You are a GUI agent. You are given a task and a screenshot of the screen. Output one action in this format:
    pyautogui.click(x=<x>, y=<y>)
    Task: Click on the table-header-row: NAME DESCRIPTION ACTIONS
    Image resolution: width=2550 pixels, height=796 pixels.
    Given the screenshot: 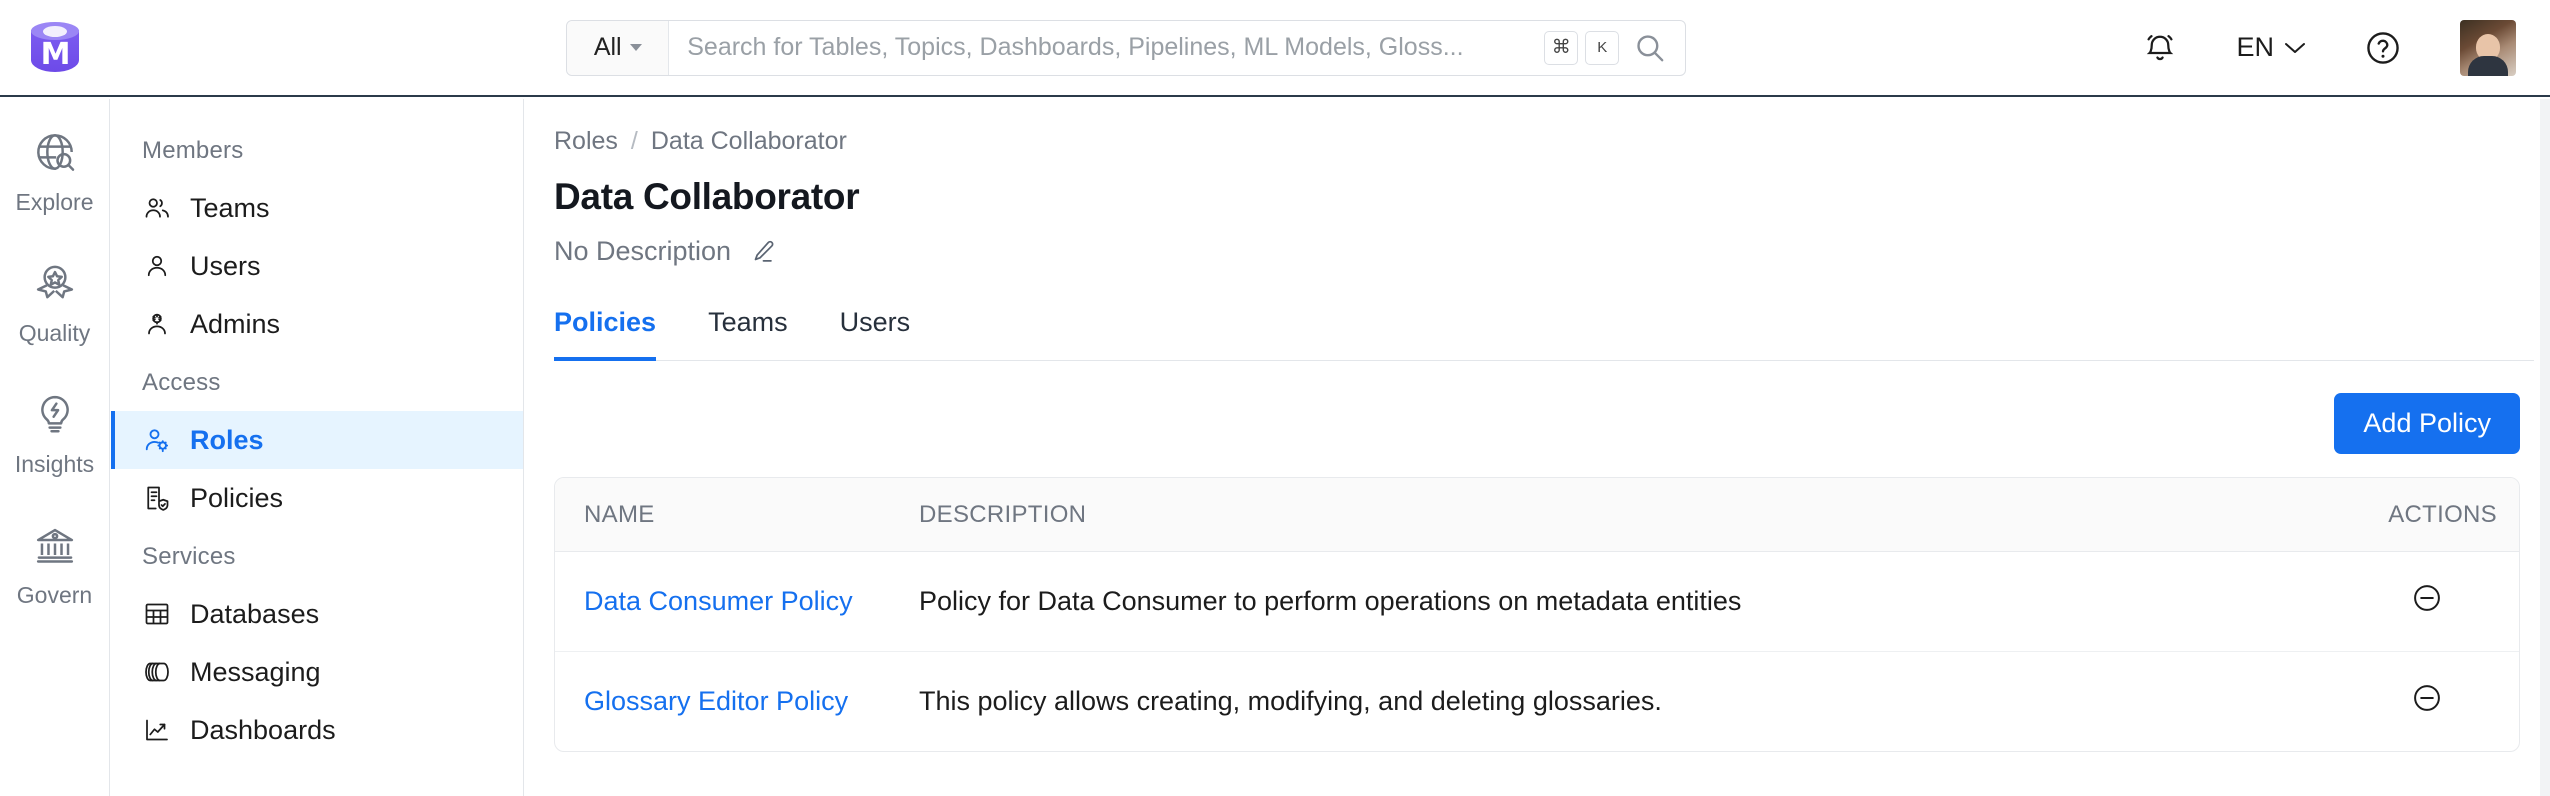 What is the action you would take?
    pyautogui.click(x=1537, y=515)
    